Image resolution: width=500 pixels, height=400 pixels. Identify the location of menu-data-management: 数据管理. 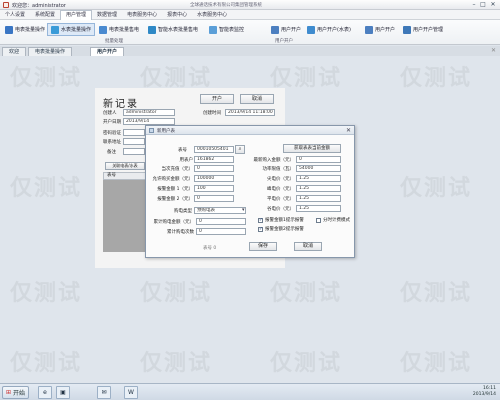
(107, 15).